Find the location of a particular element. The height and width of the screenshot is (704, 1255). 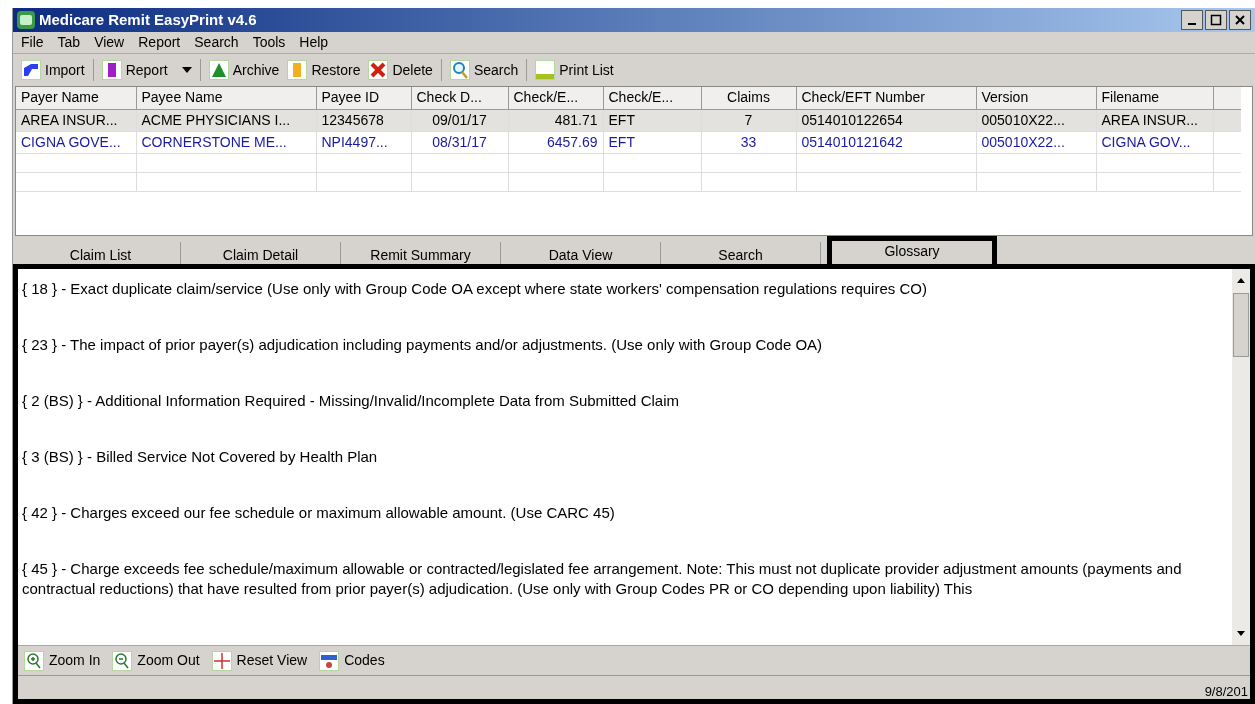

menu-item: Report is located at coordinates (159, 42).